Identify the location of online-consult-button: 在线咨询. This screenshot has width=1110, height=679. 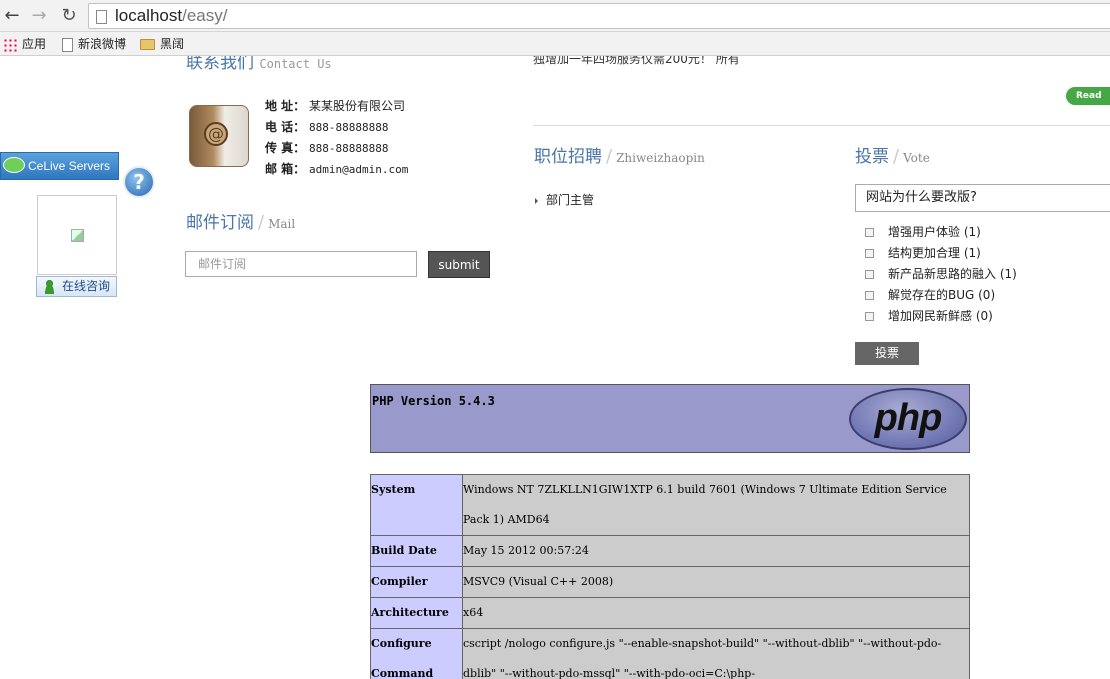
(76, 286).